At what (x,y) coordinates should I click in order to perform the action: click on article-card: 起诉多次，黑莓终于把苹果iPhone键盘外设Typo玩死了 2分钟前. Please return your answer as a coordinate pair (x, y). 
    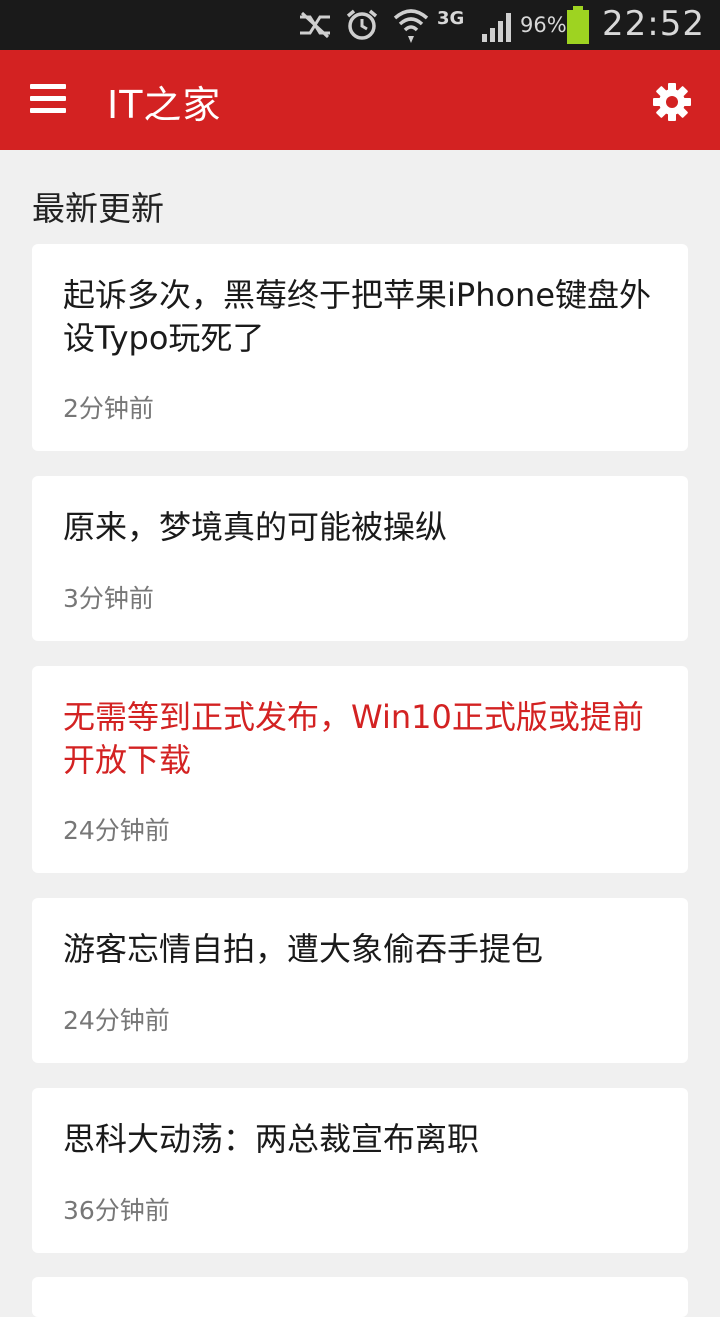
    Looking at the image, I should click on (360, 347).